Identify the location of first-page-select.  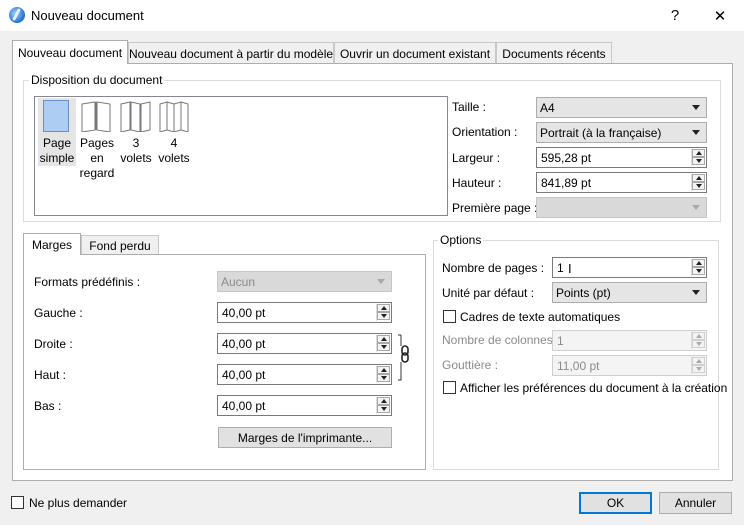
(621, 207).